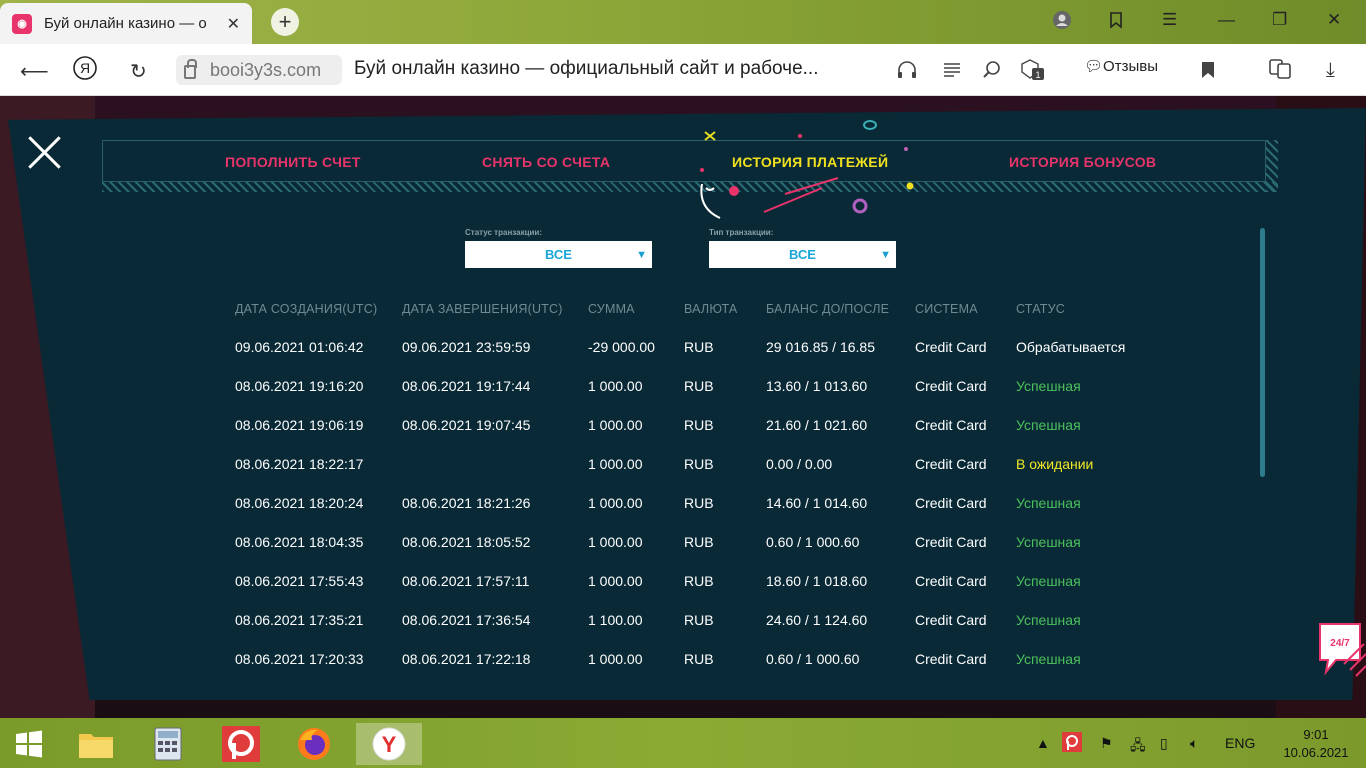  What do you see at coordinates (907, 73) in the screenshot?
I see `headphones-icon` at bounding box center [907, 73].